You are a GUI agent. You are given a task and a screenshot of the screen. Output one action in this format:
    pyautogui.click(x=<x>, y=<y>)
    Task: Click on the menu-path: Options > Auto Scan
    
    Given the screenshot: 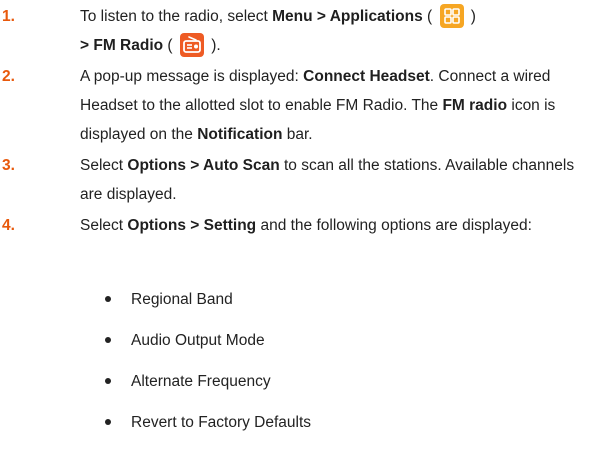 What is the action you would take?
    pyautogui.click(x=203, y=165)
    